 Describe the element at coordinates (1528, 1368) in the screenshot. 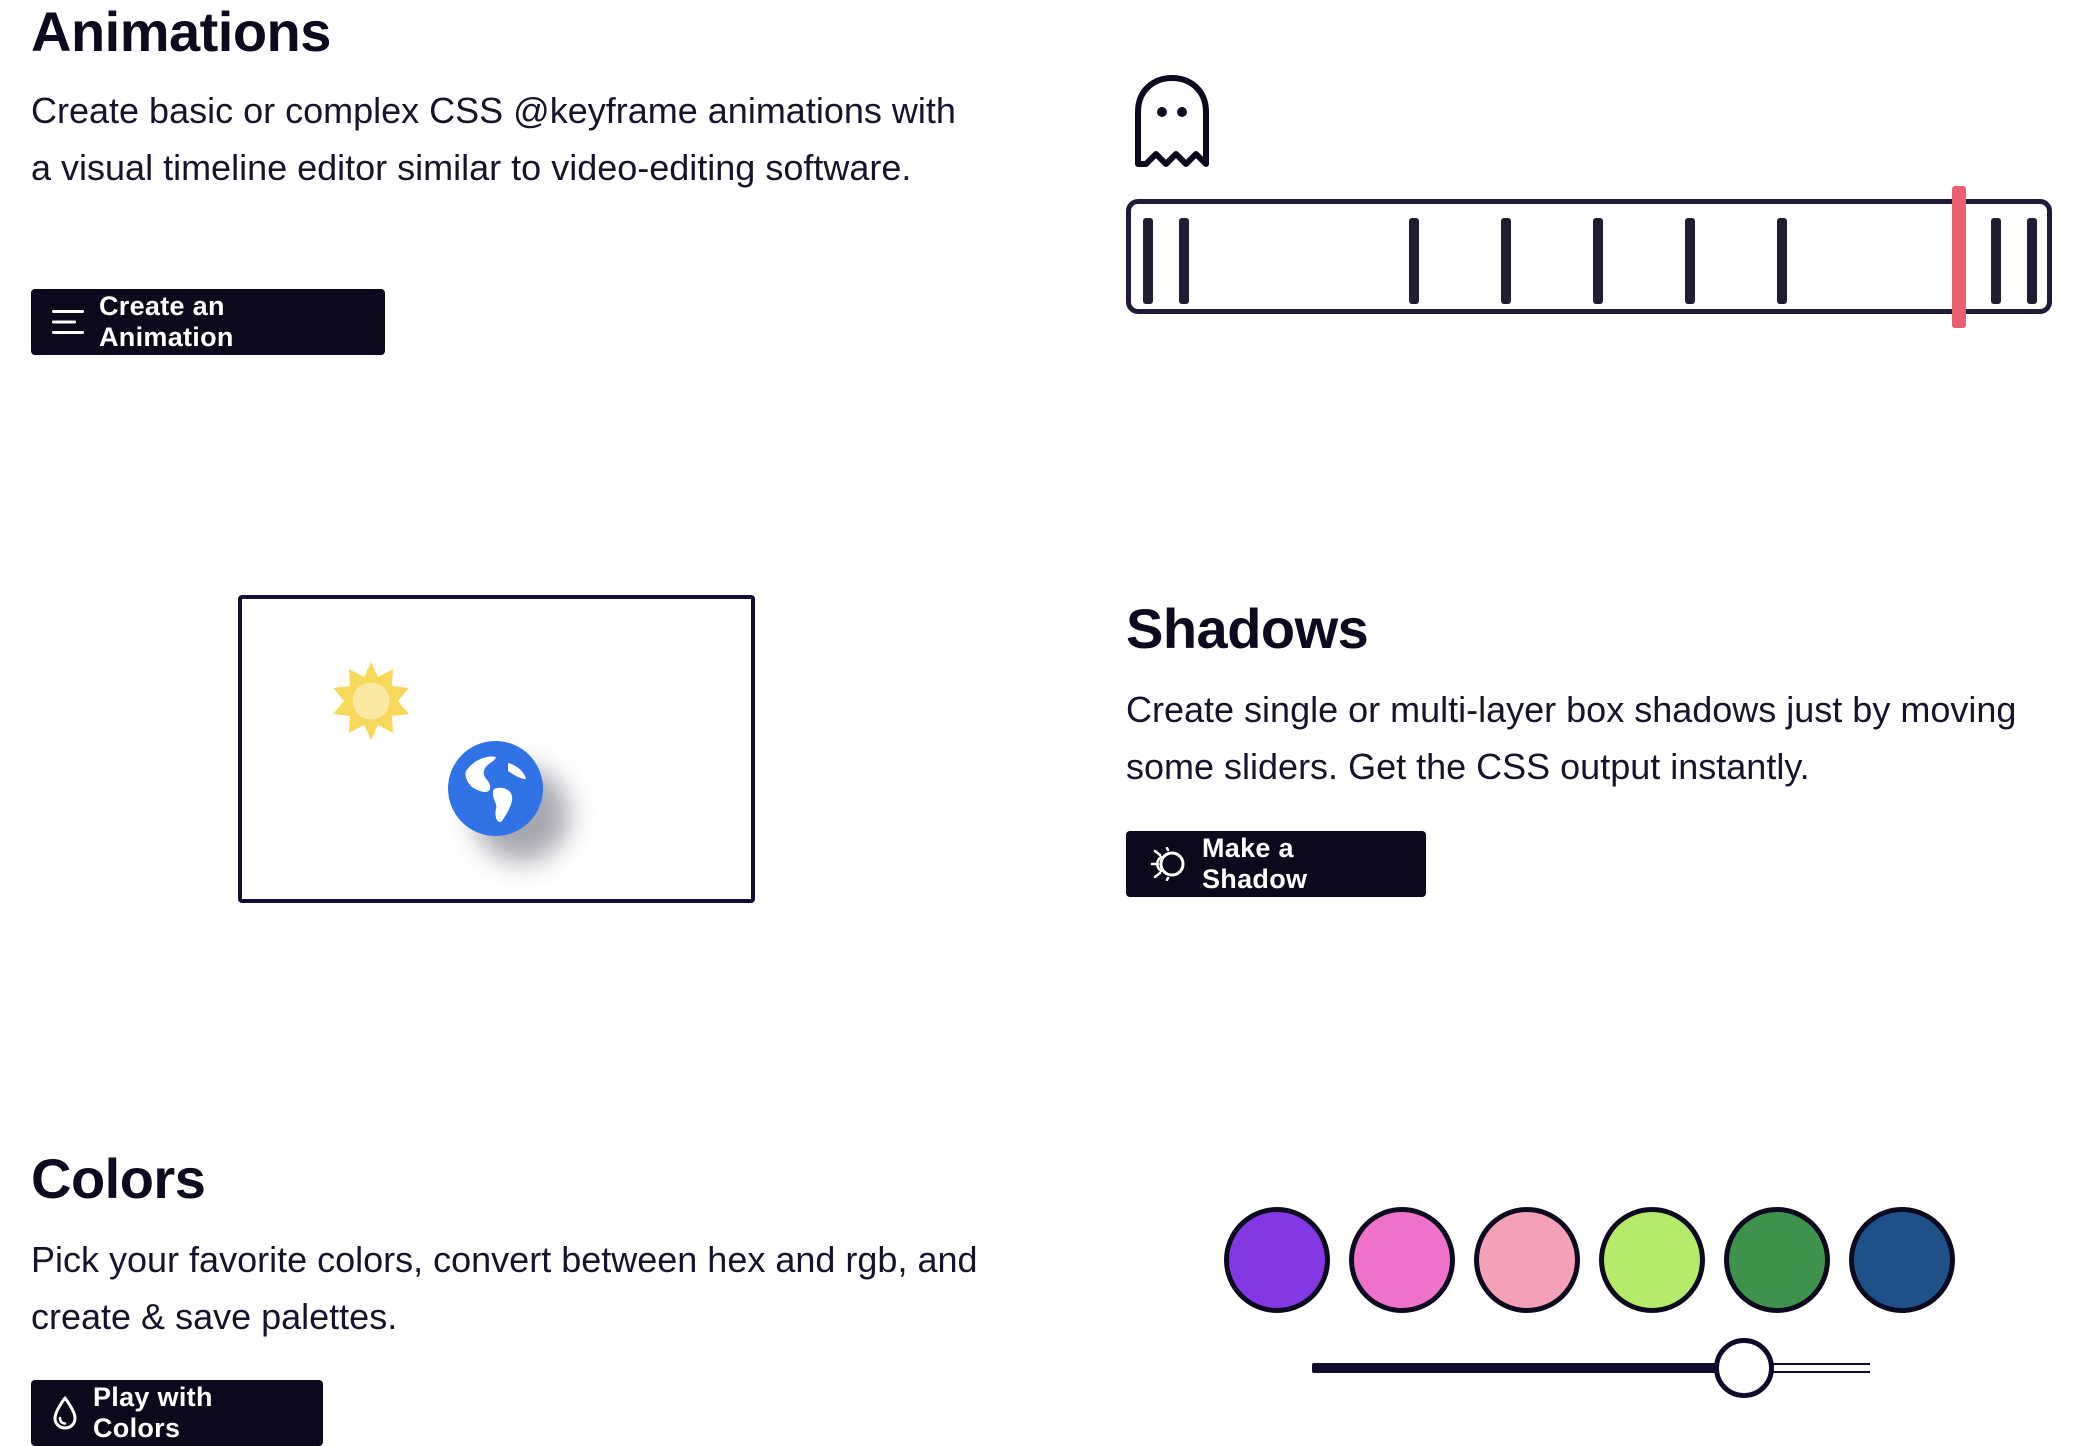

I see `color-slider-track-filled` at that location.